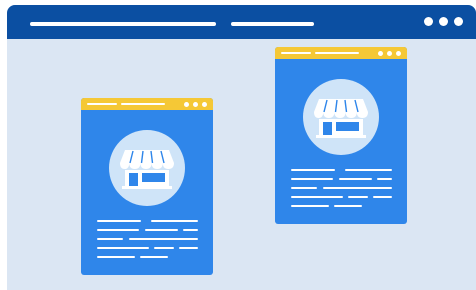 The width and height of the screenshot is (476, 290). What do you see at coordinates (272, 24) in the screenshot?
I see `tab-placeholder-line` at bounding box center [272, 24].